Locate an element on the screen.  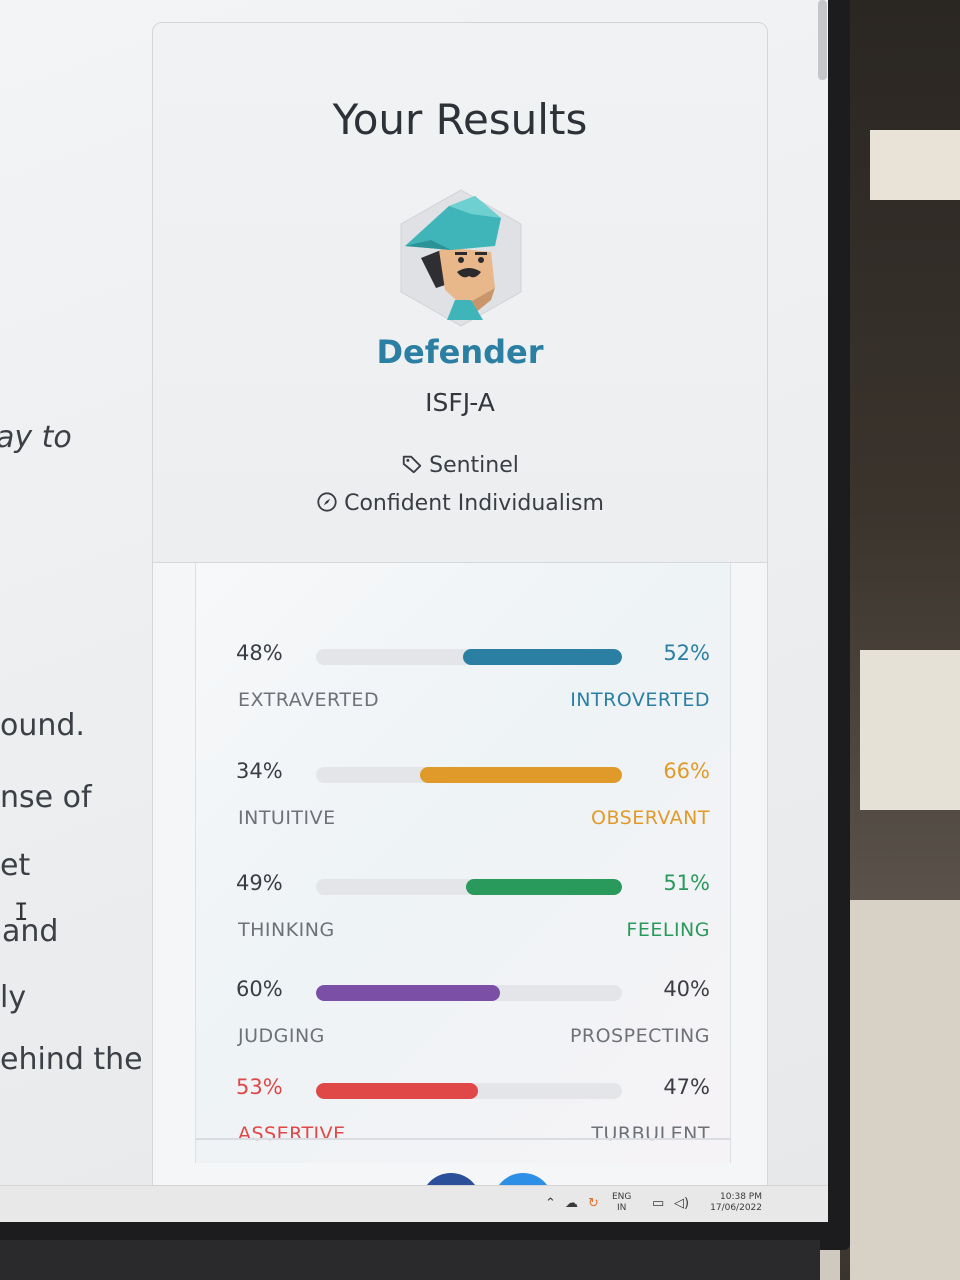
windows-taskbar: ⌃ ☁ ↻ ENG IN ▭ ◁) 10:38 PM 17/06/2022 is located at coordinates (414, 1203).